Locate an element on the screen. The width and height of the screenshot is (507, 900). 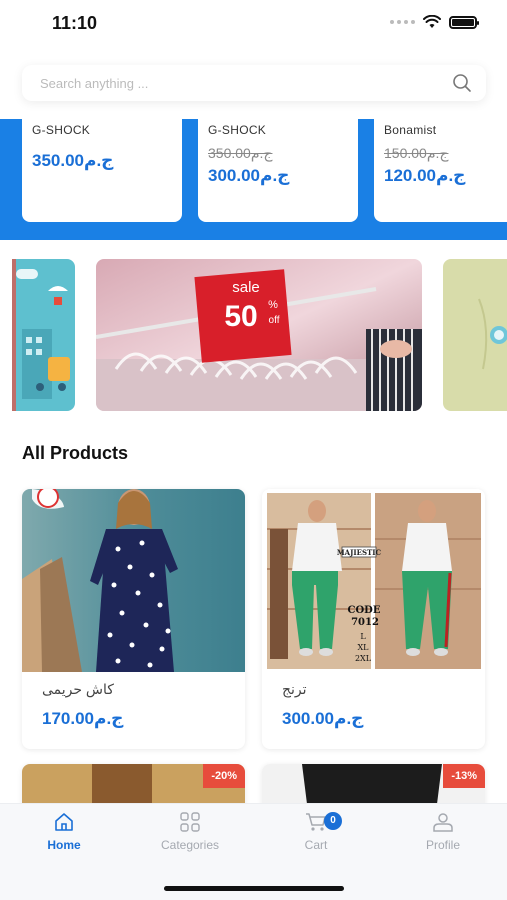
image-size-2xl: 2XL is located at coordinates (363, 658).